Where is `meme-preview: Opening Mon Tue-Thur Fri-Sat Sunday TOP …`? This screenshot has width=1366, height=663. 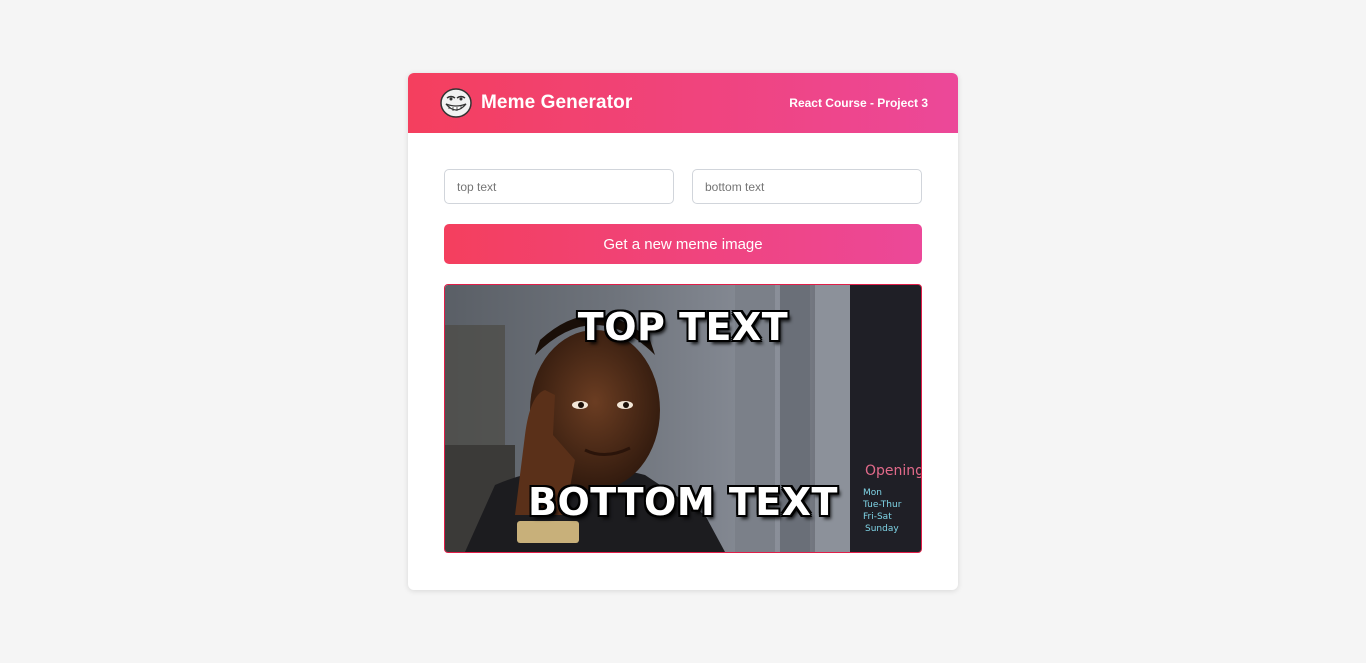 meme-preview: Opening Mon Tue-Thur Fri-Sat Sunday TOP … is located at coordinates (683, 418).